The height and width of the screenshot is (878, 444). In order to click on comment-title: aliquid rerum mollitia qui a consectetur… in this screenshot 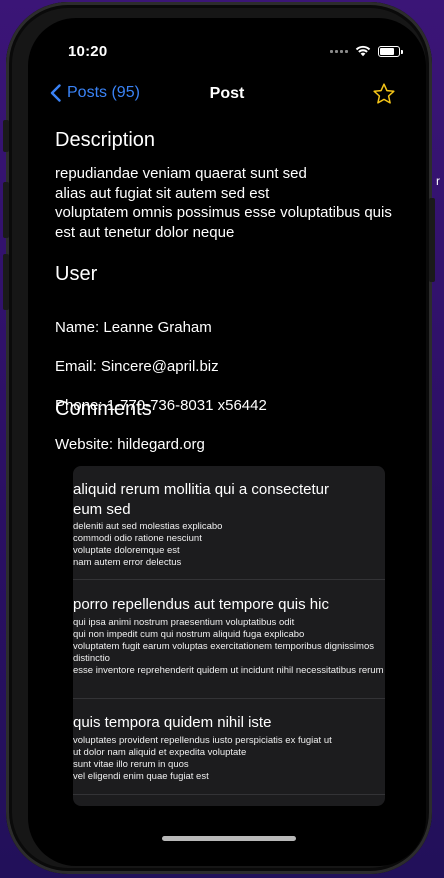, I will do `click(201, 499)`.